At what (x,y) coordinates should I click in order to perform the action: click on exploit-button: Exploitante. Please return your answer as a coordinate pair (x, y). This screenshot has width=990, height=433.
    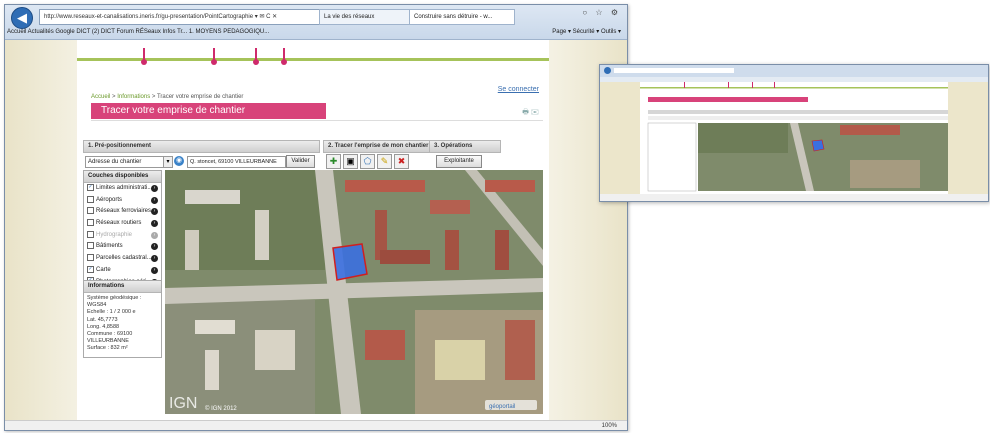
    Looking at the image, I should click on (459, 161).